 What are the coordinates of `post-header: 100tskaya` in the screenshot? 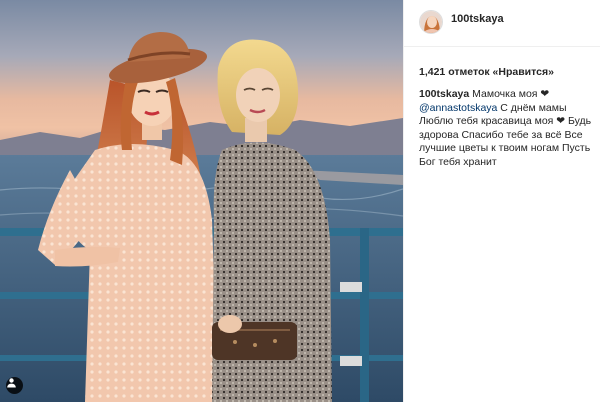 It's located at (502, 23).